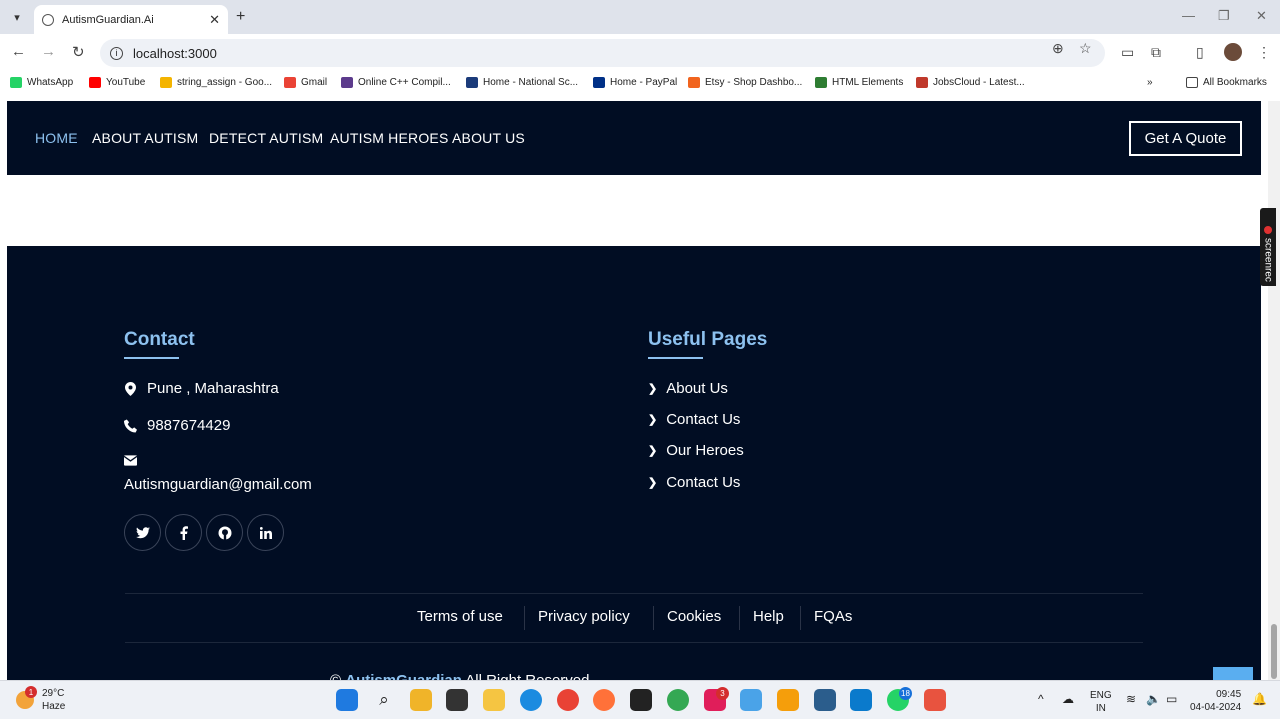  I want to click on linkedin-icon, so click(265, 532).